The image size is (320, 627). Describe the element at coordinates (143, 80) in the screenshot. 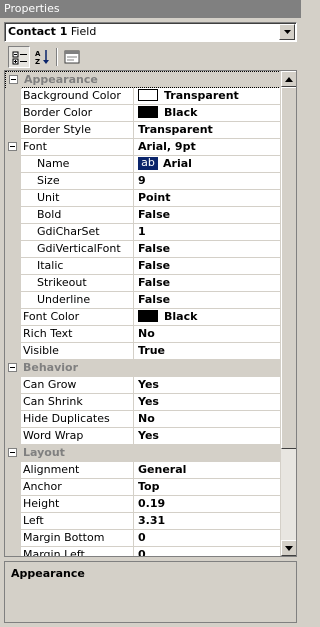

I see `category-appearance: Appearance` at that location.